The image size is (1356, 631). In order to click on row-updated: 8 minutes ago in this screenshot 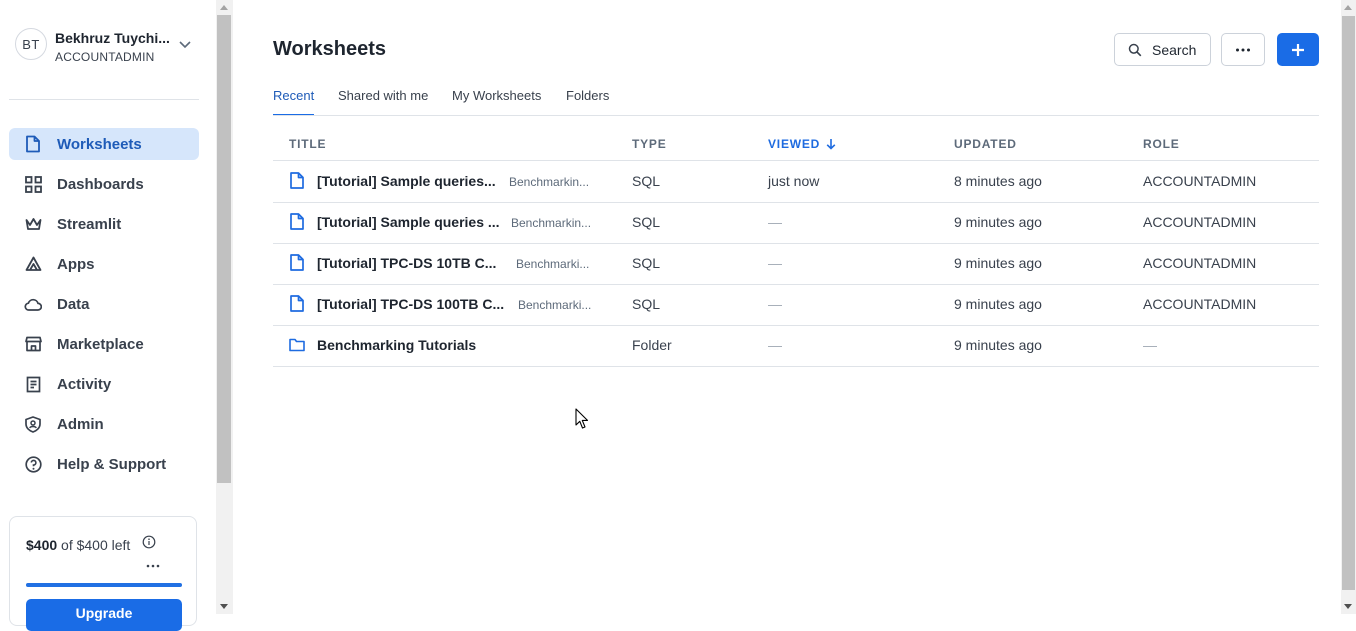, I will do `click(998, 181)`.